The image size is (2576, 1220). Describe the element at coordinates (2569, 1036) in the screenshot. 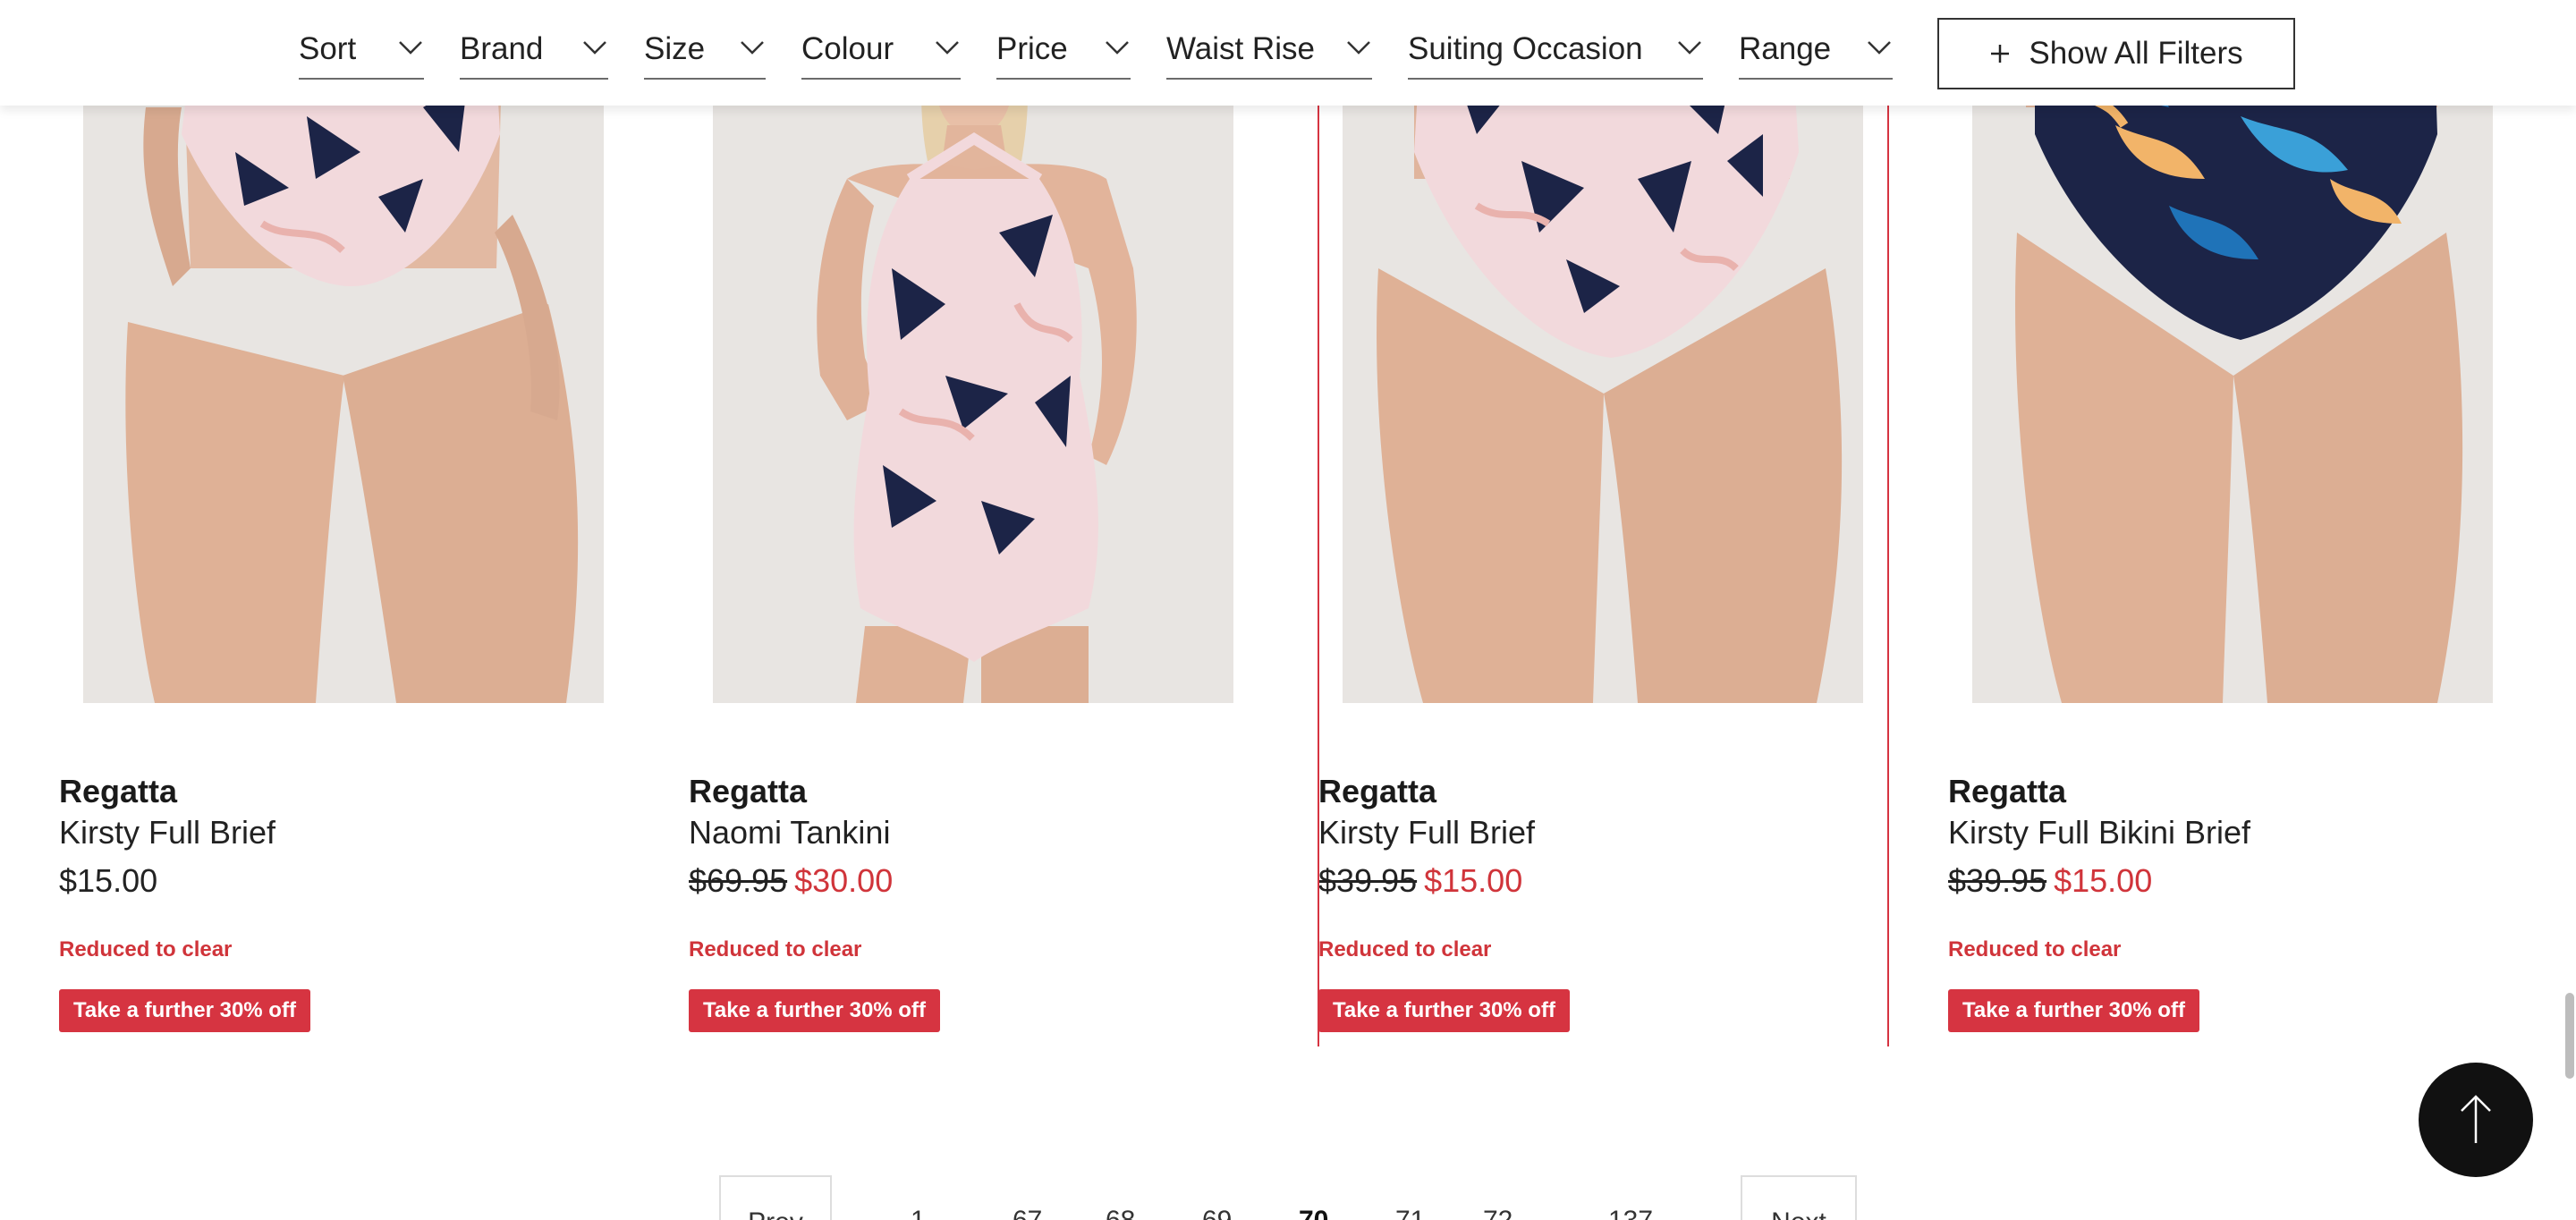

I see `page-scrollbar-thumb` at that location.